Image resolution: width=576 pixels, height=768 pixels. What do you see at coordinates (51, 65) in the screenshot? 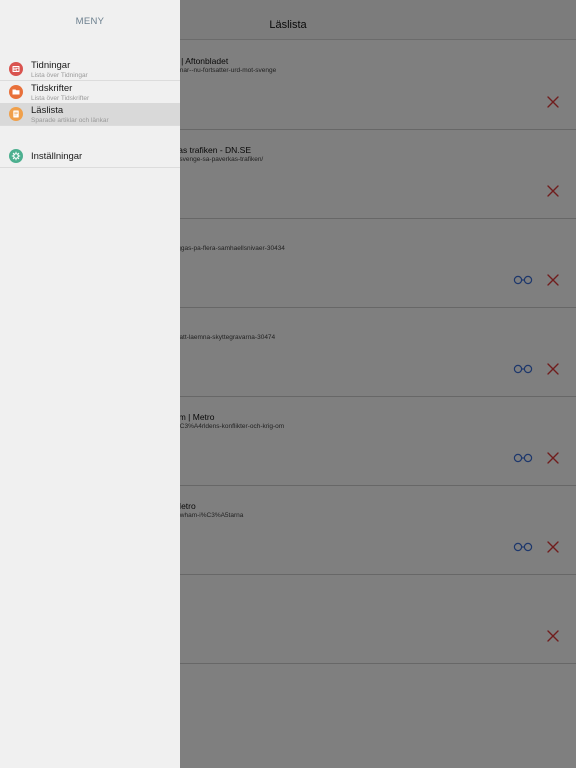
I see `menu-item-label: Tidningar` at bounding box center [51, 65].